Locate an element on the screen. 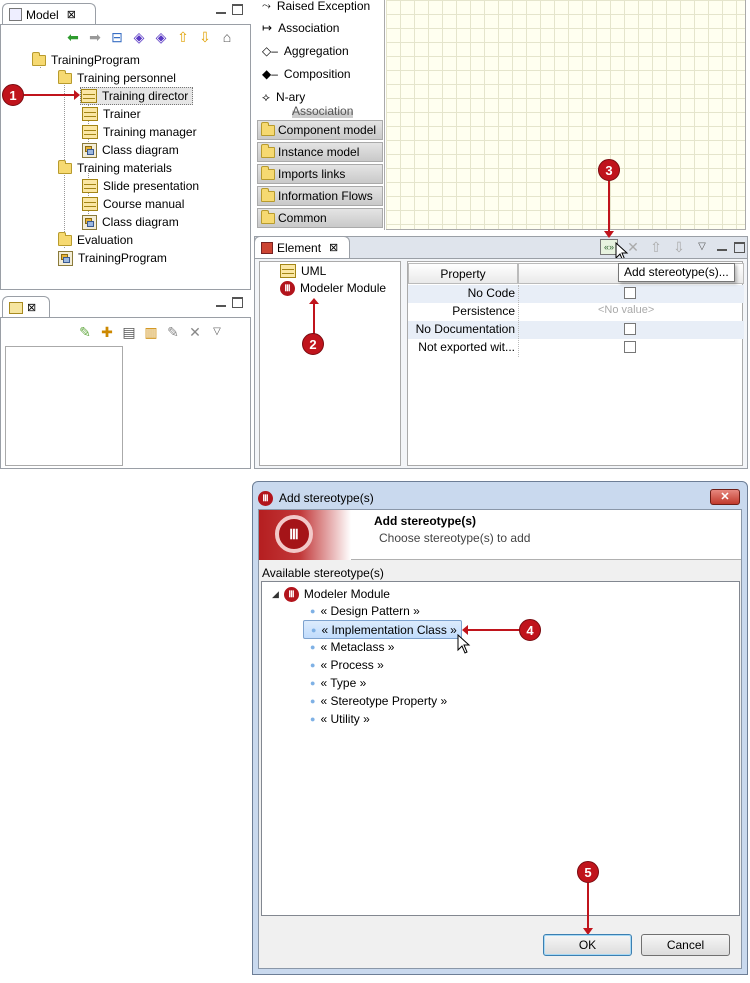  tree-item-trainingprogram-diagram: TrainingProgram is located at coordinates (112, 258).